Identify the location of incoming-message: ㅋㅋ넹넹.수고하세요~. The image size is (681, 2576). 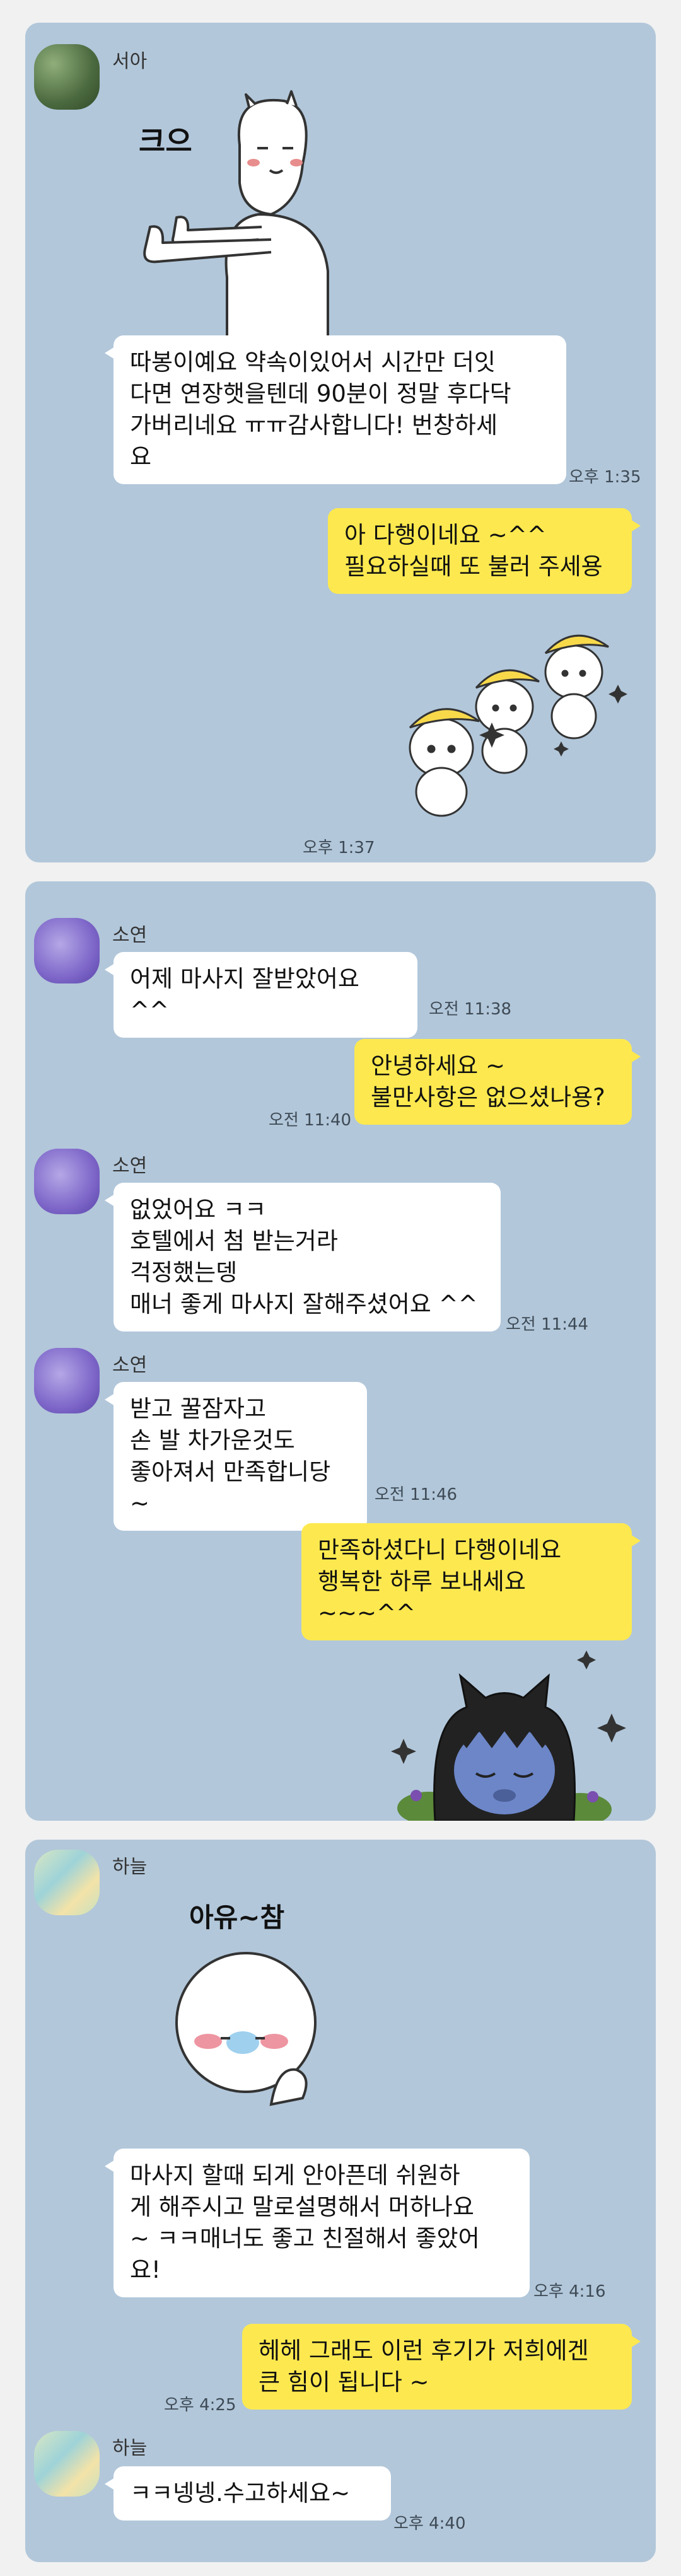
(248, 2494).